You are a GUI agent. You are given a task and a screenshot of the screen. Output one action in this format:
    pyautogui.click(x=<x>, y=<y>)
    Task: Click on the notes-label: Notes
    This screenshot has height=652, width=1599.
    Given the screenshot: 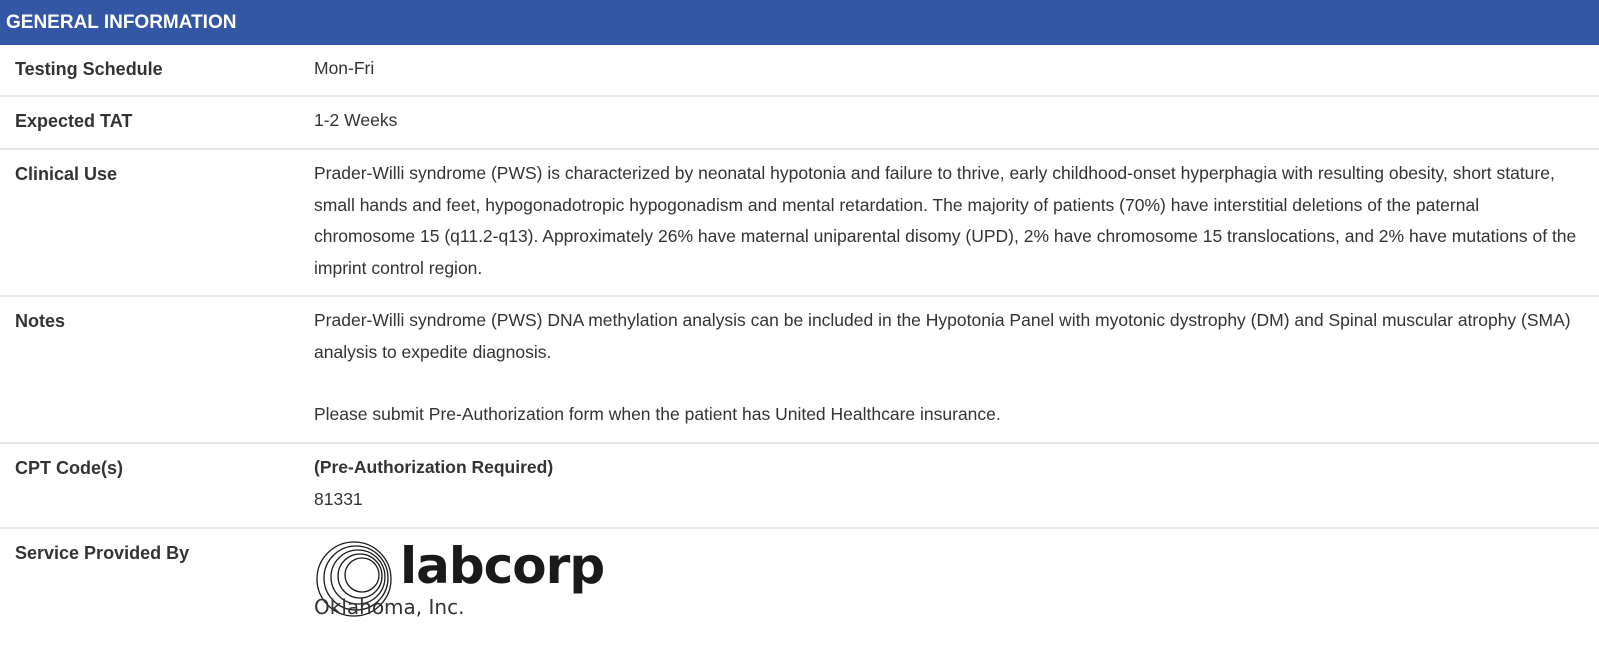 What is the action you would take?
    pyautogui.click(x=40, y=321)
    